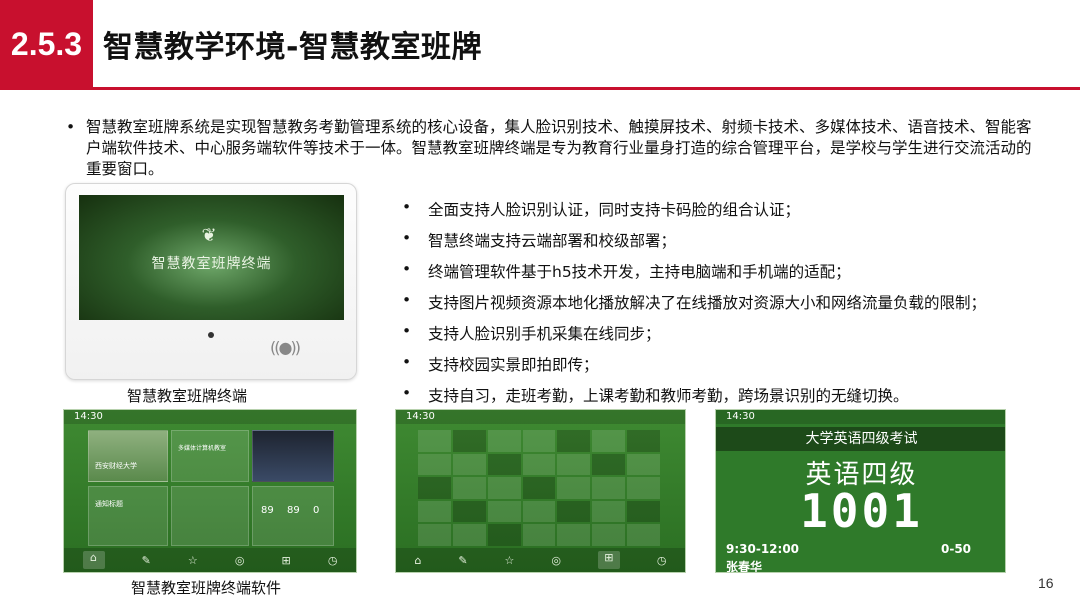  I want to click on device-brand-text: 智慧教室班牌终端, so click(211, 264).